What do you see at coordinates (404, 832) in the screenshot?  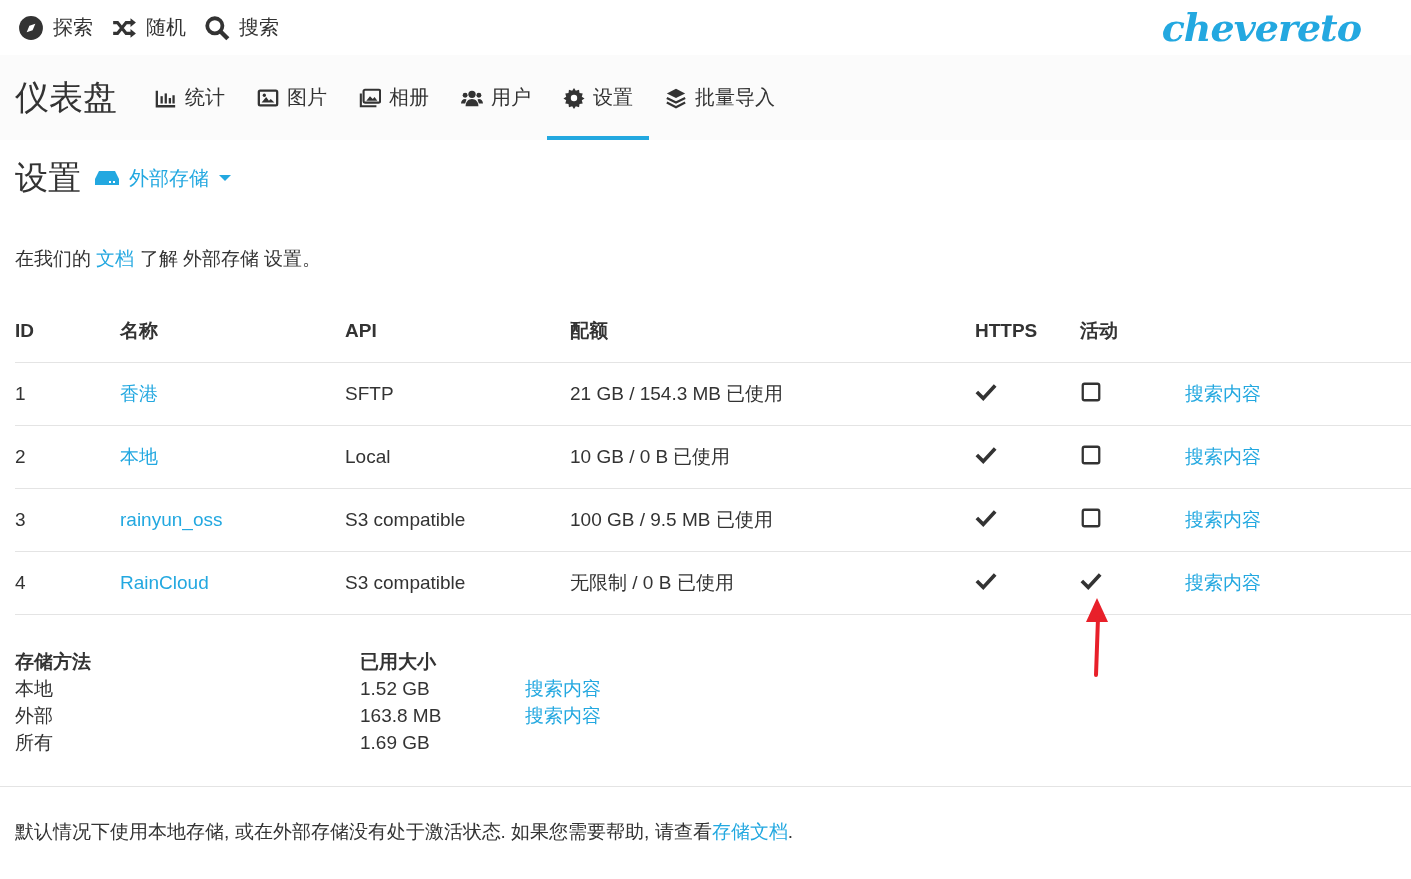 I see `footer-text: 默认情况下使用本地存储, 或在外部存储没有处于激活状态. 如果您需要帮助, 请查看存储文档.` at bounding box center [404, 832].